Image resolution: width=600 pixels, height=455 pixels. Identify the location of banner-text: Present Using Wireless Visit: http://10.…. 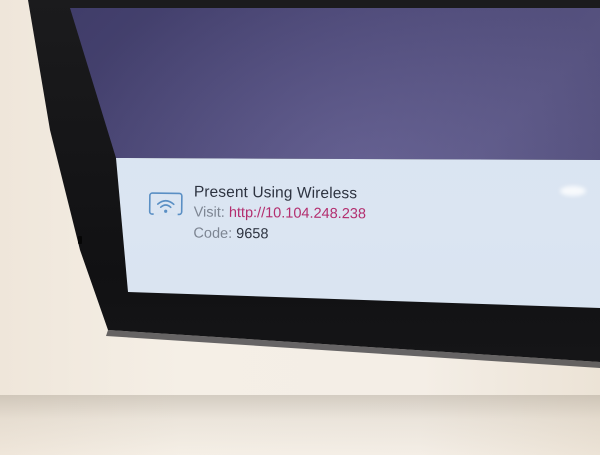
(373, 216).